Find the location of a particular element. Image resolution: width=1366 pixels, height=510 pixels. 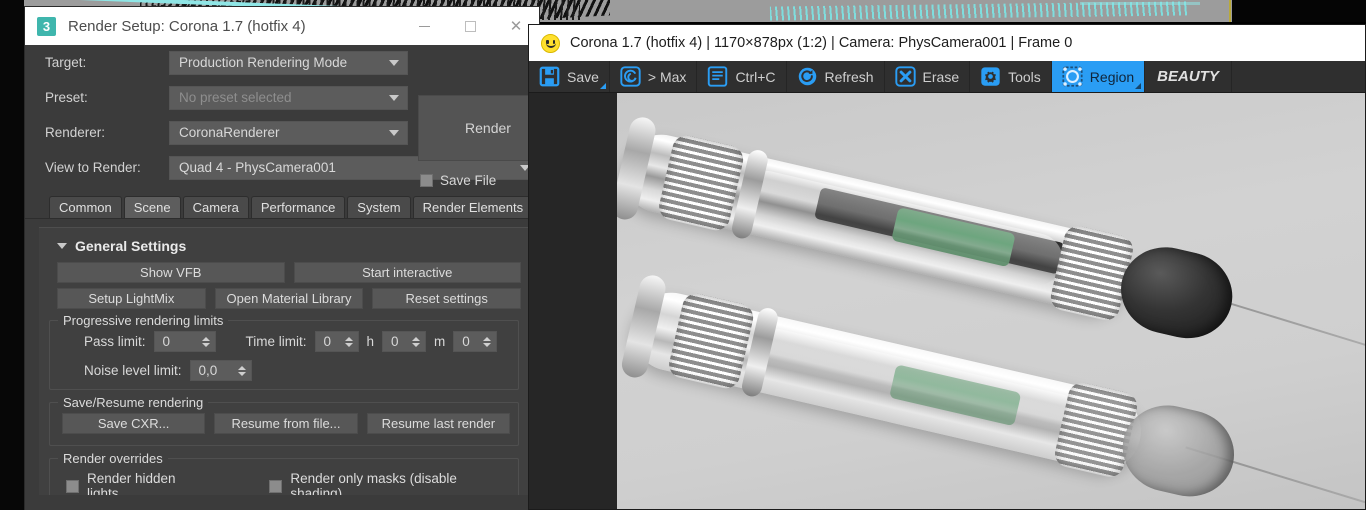

target-dropdown: Production Rendering Mode is located at coordinates (288, 62).